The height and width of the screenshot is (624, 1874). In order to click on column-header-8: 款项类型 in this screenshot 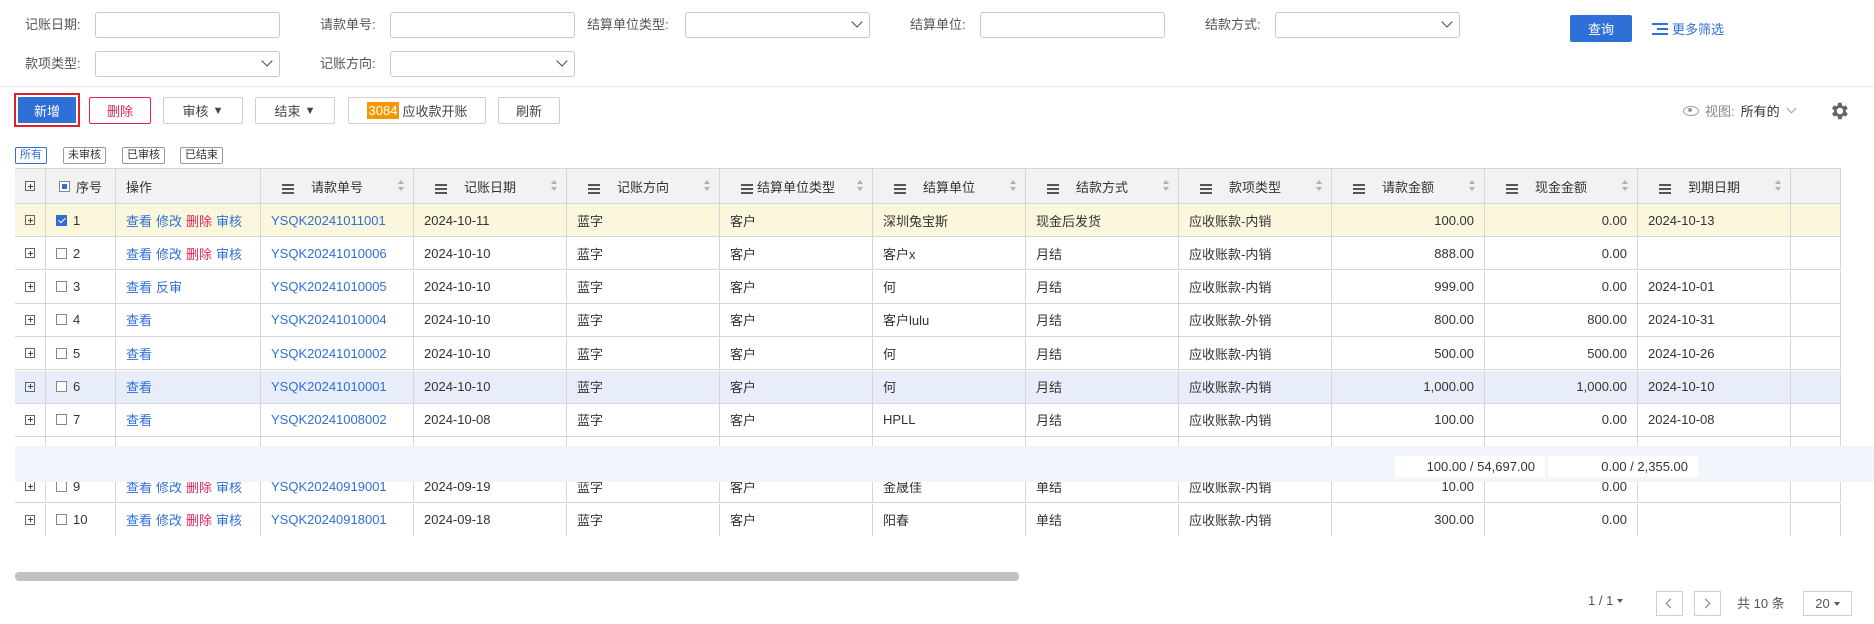, I will do `click(1255, 186)`.